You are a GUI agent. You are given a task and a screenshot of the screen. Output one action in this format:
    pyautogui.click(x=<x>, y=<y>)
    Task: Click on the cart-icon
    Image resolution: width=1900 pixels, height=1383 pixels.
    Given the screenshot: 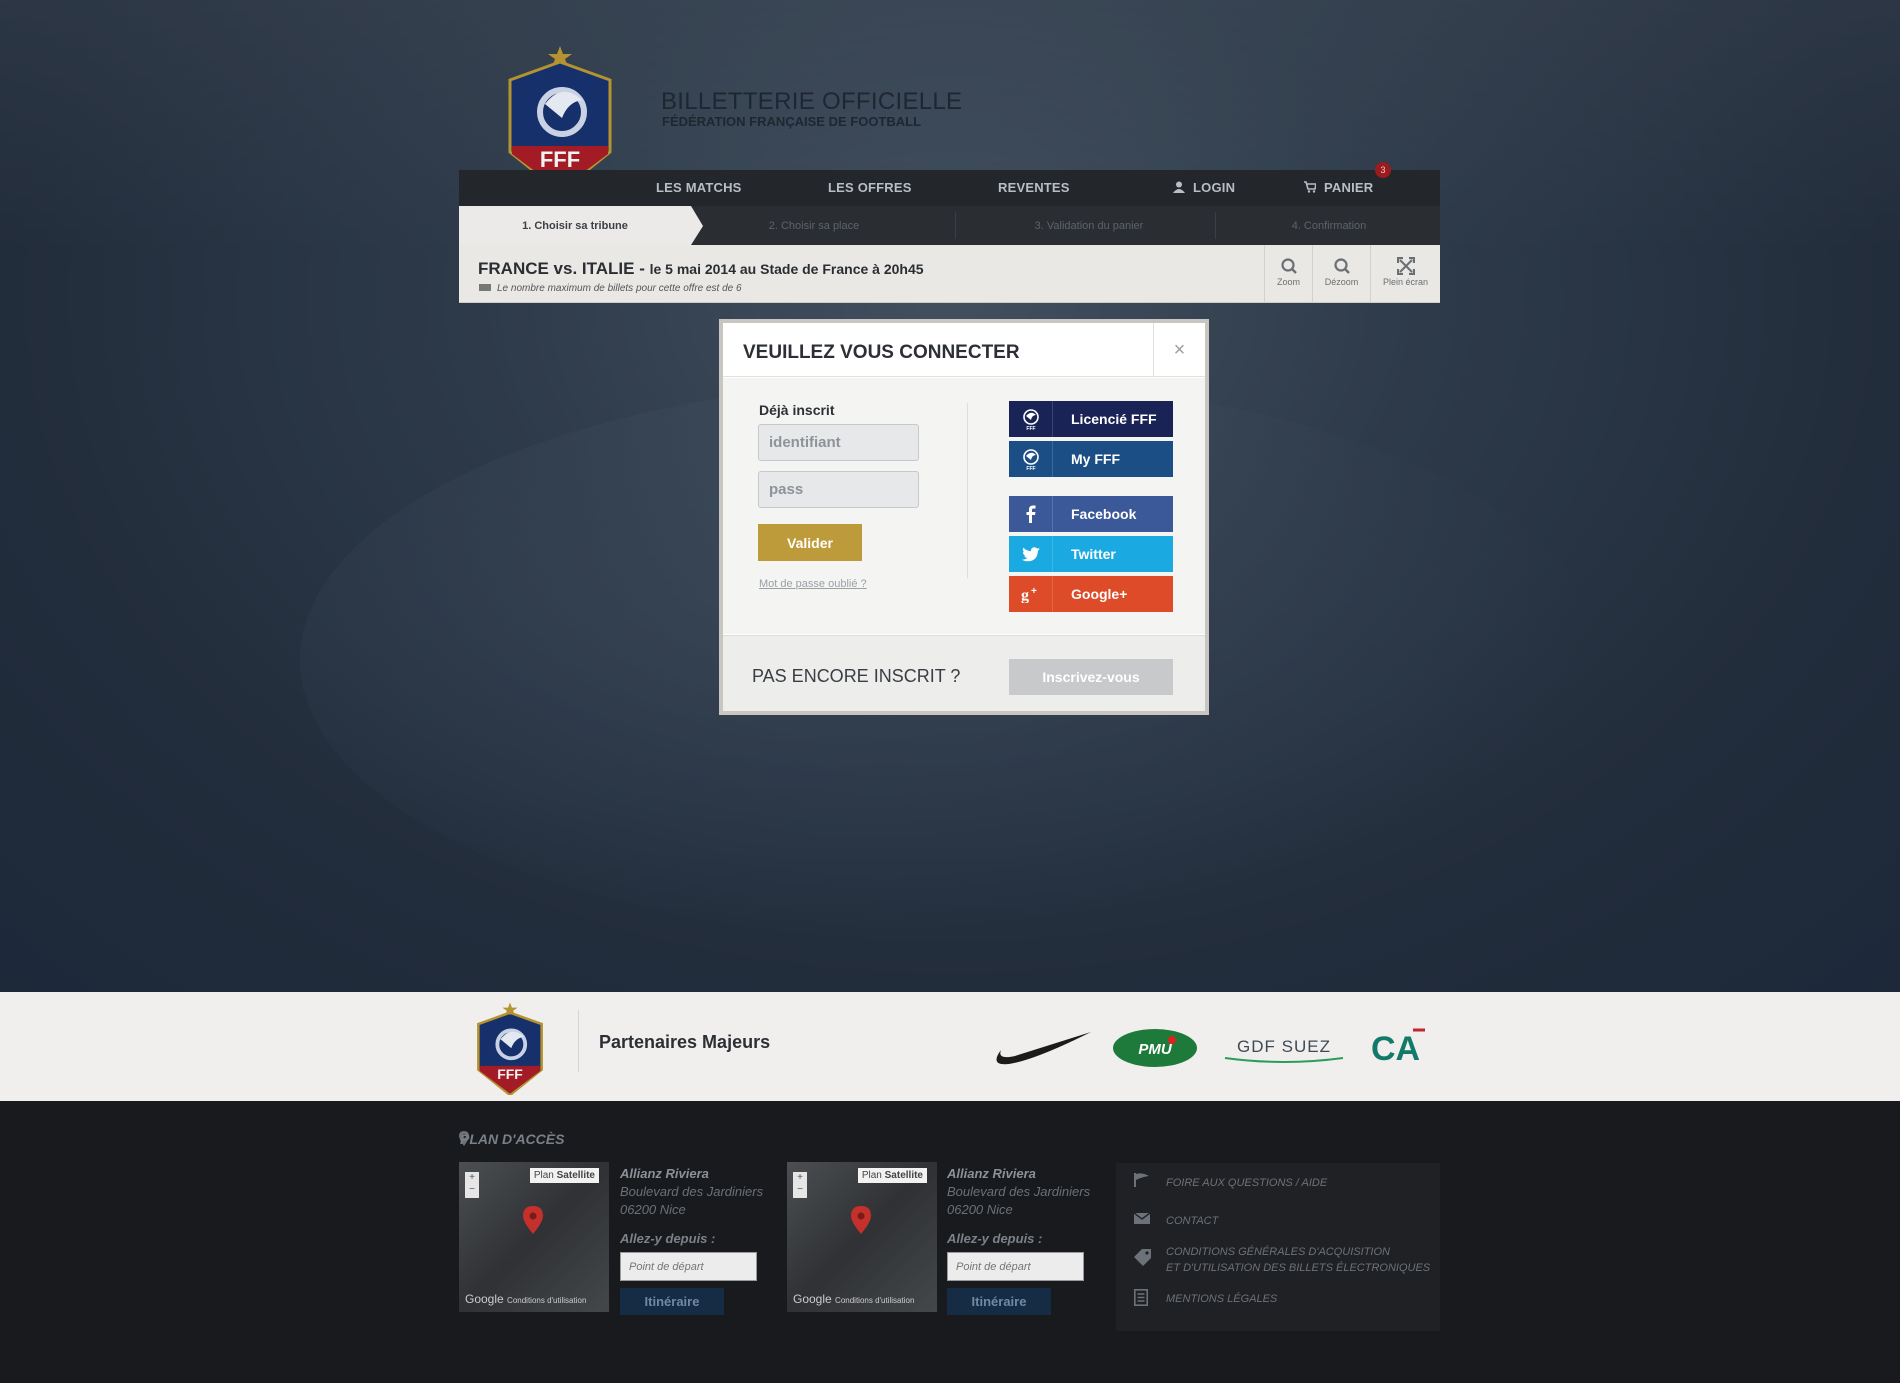 What is the action you would take?
    pyautogui.click(x=1310, y=187)
    